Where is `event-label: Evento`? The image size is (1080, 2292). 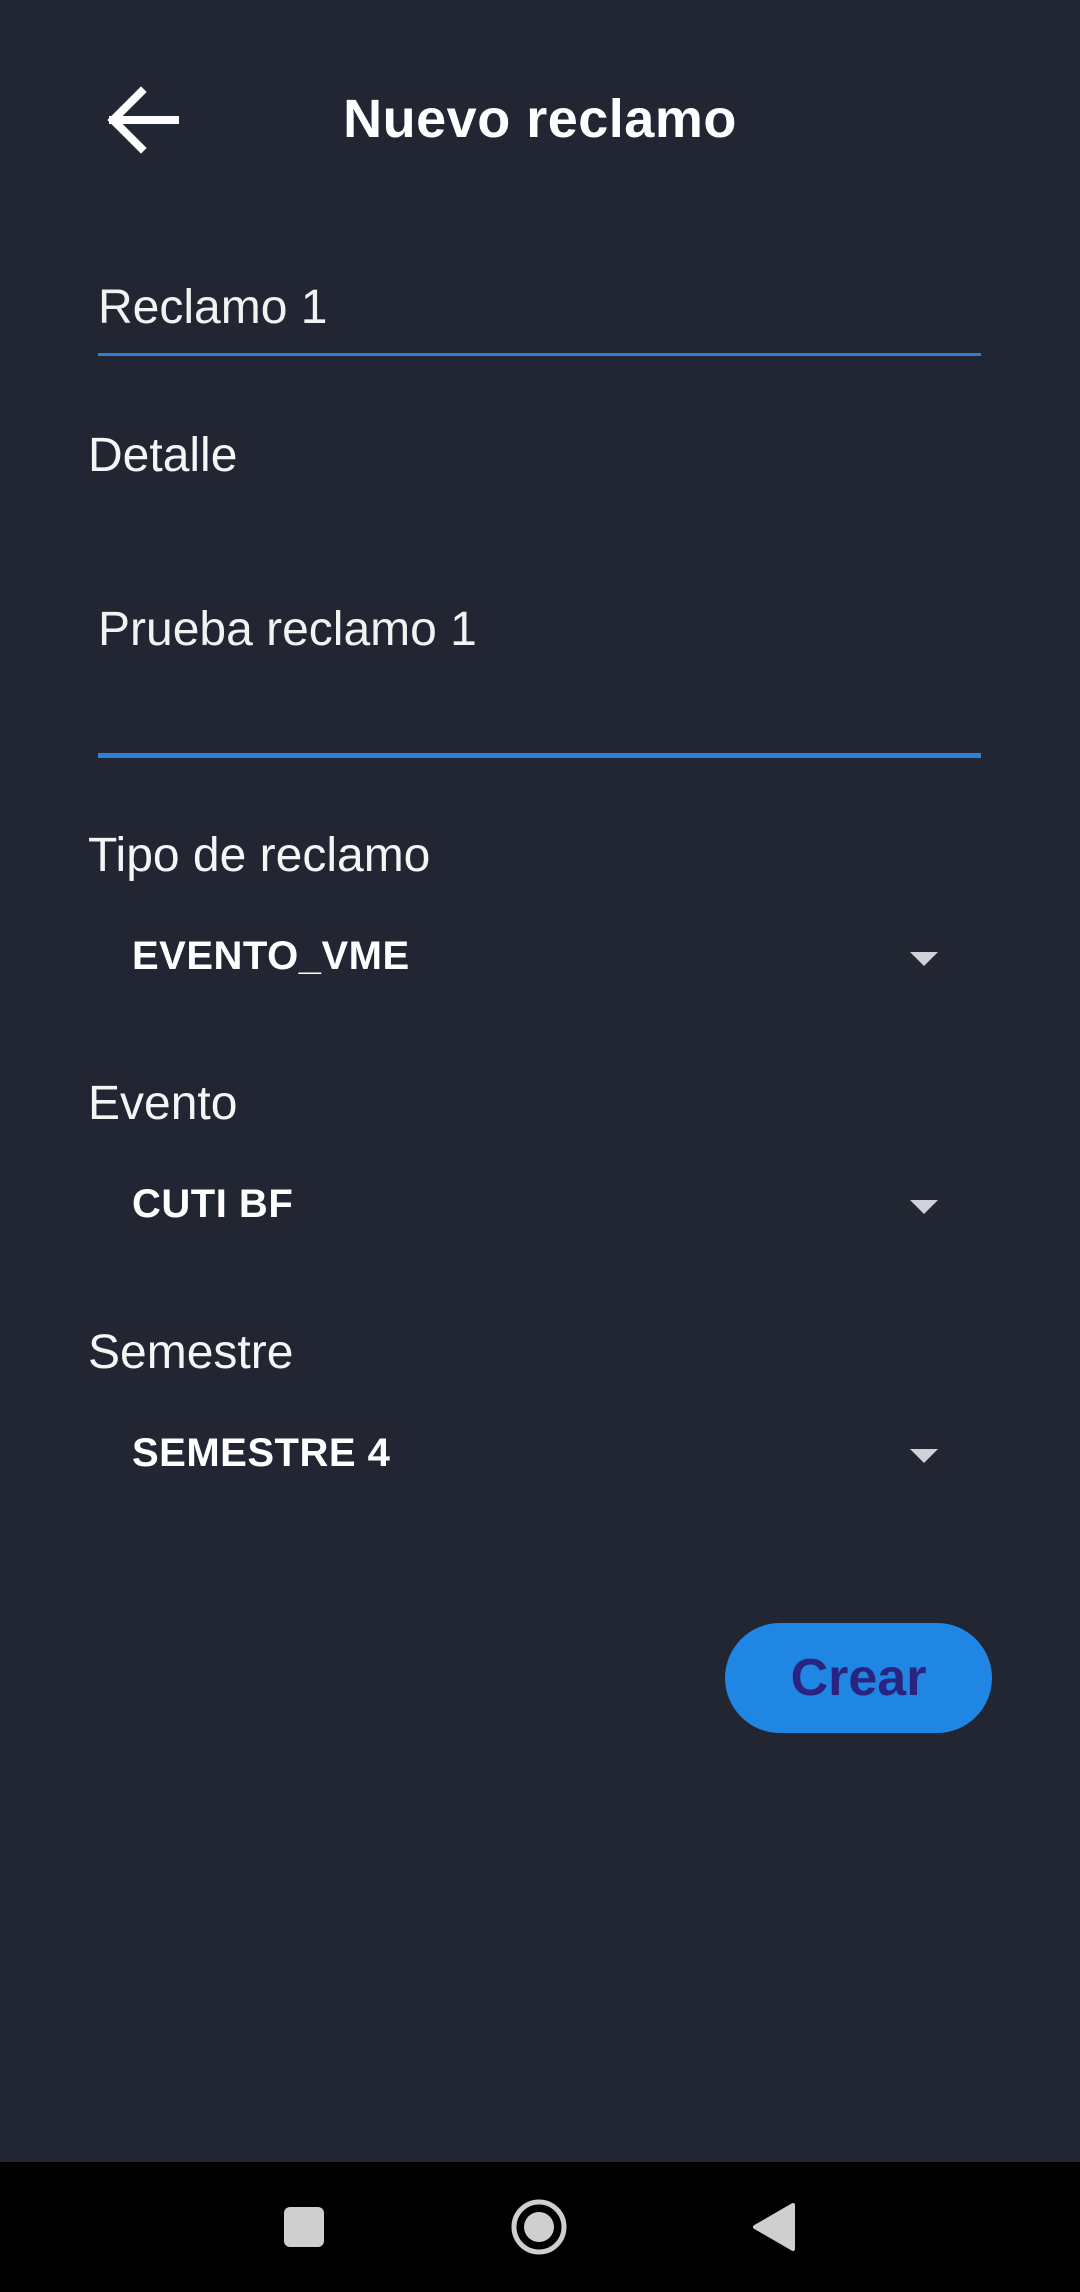
event-label: Evento is located at coordinates (163, 1103).